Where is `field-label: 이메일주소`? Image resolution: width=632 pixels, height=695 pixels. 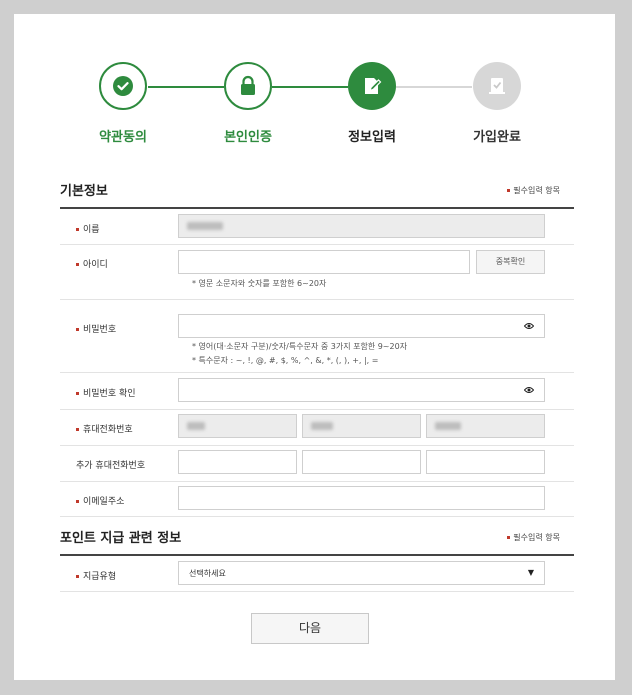 field-label: 이메일주소 is located at coordinates (100, 500).